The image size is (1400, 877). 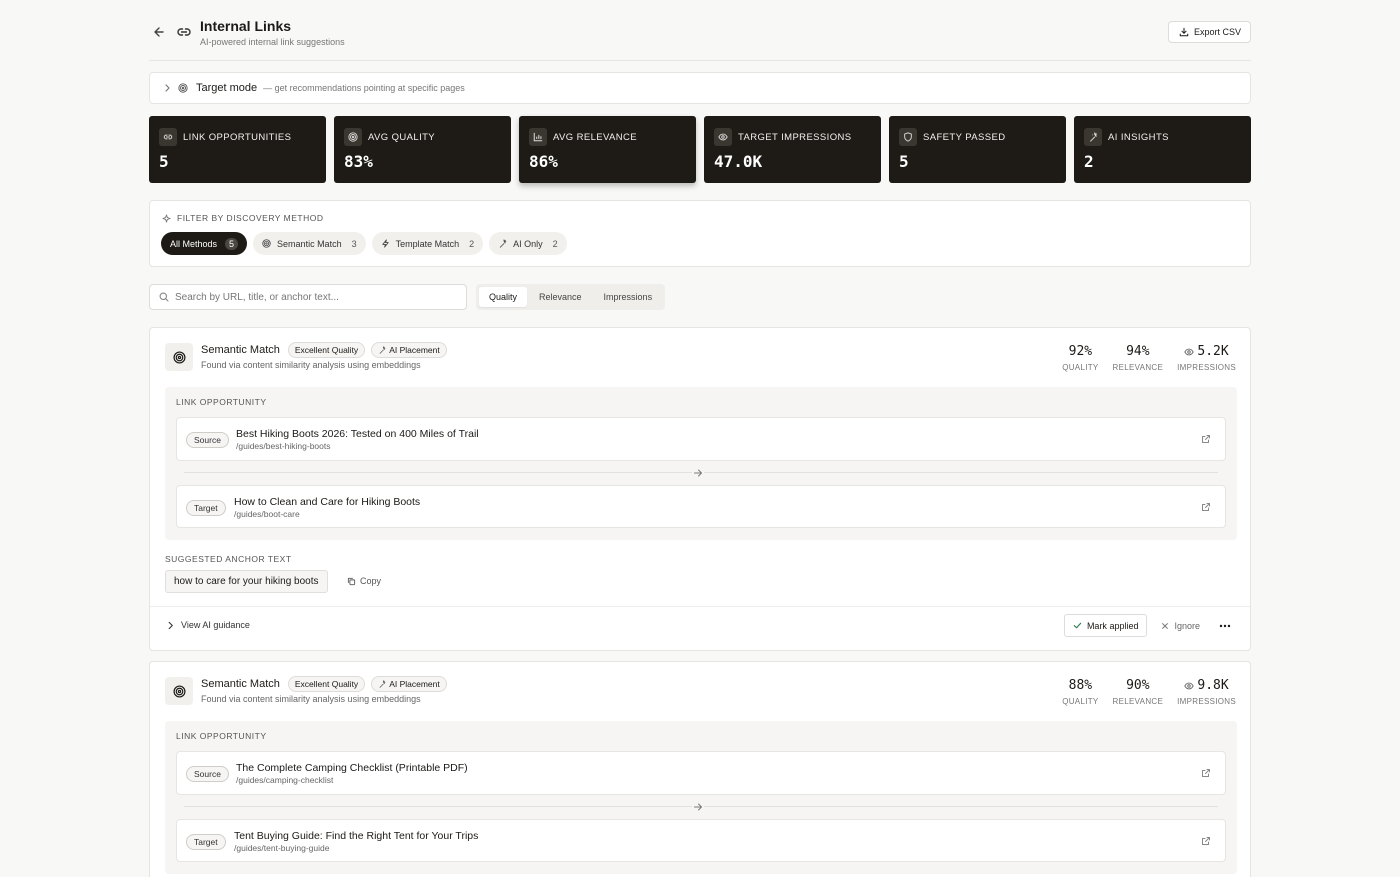 I want to click on ignore-button: Ignore, so click(x=1180, y=625).